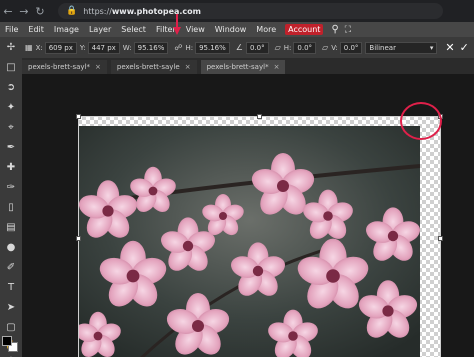  I want to click on cancel-icon: ✕, so click(449, 47).